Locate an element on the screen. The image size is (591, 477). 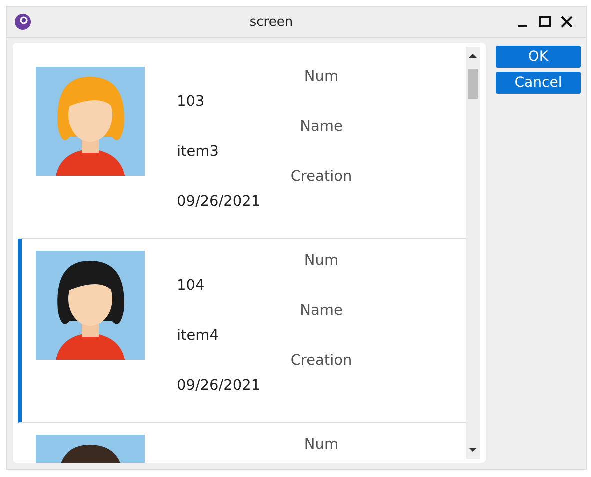
field-value: item3 is located at coordinates (198, 152).